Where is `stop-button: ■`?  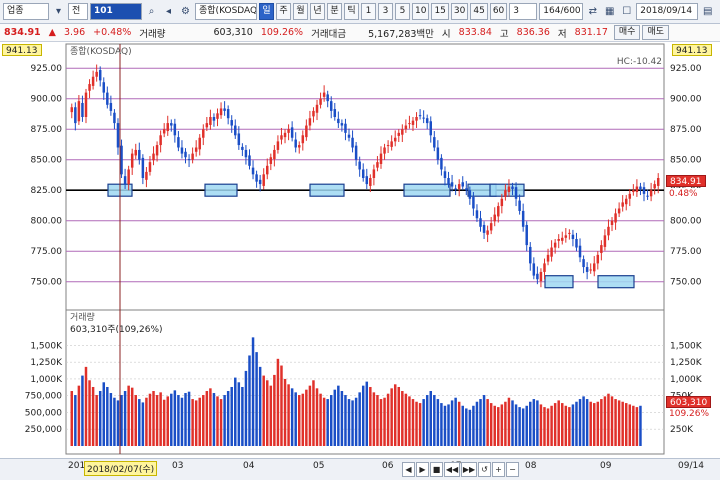 stop-button: ■ is located at coordinates (436, 469).